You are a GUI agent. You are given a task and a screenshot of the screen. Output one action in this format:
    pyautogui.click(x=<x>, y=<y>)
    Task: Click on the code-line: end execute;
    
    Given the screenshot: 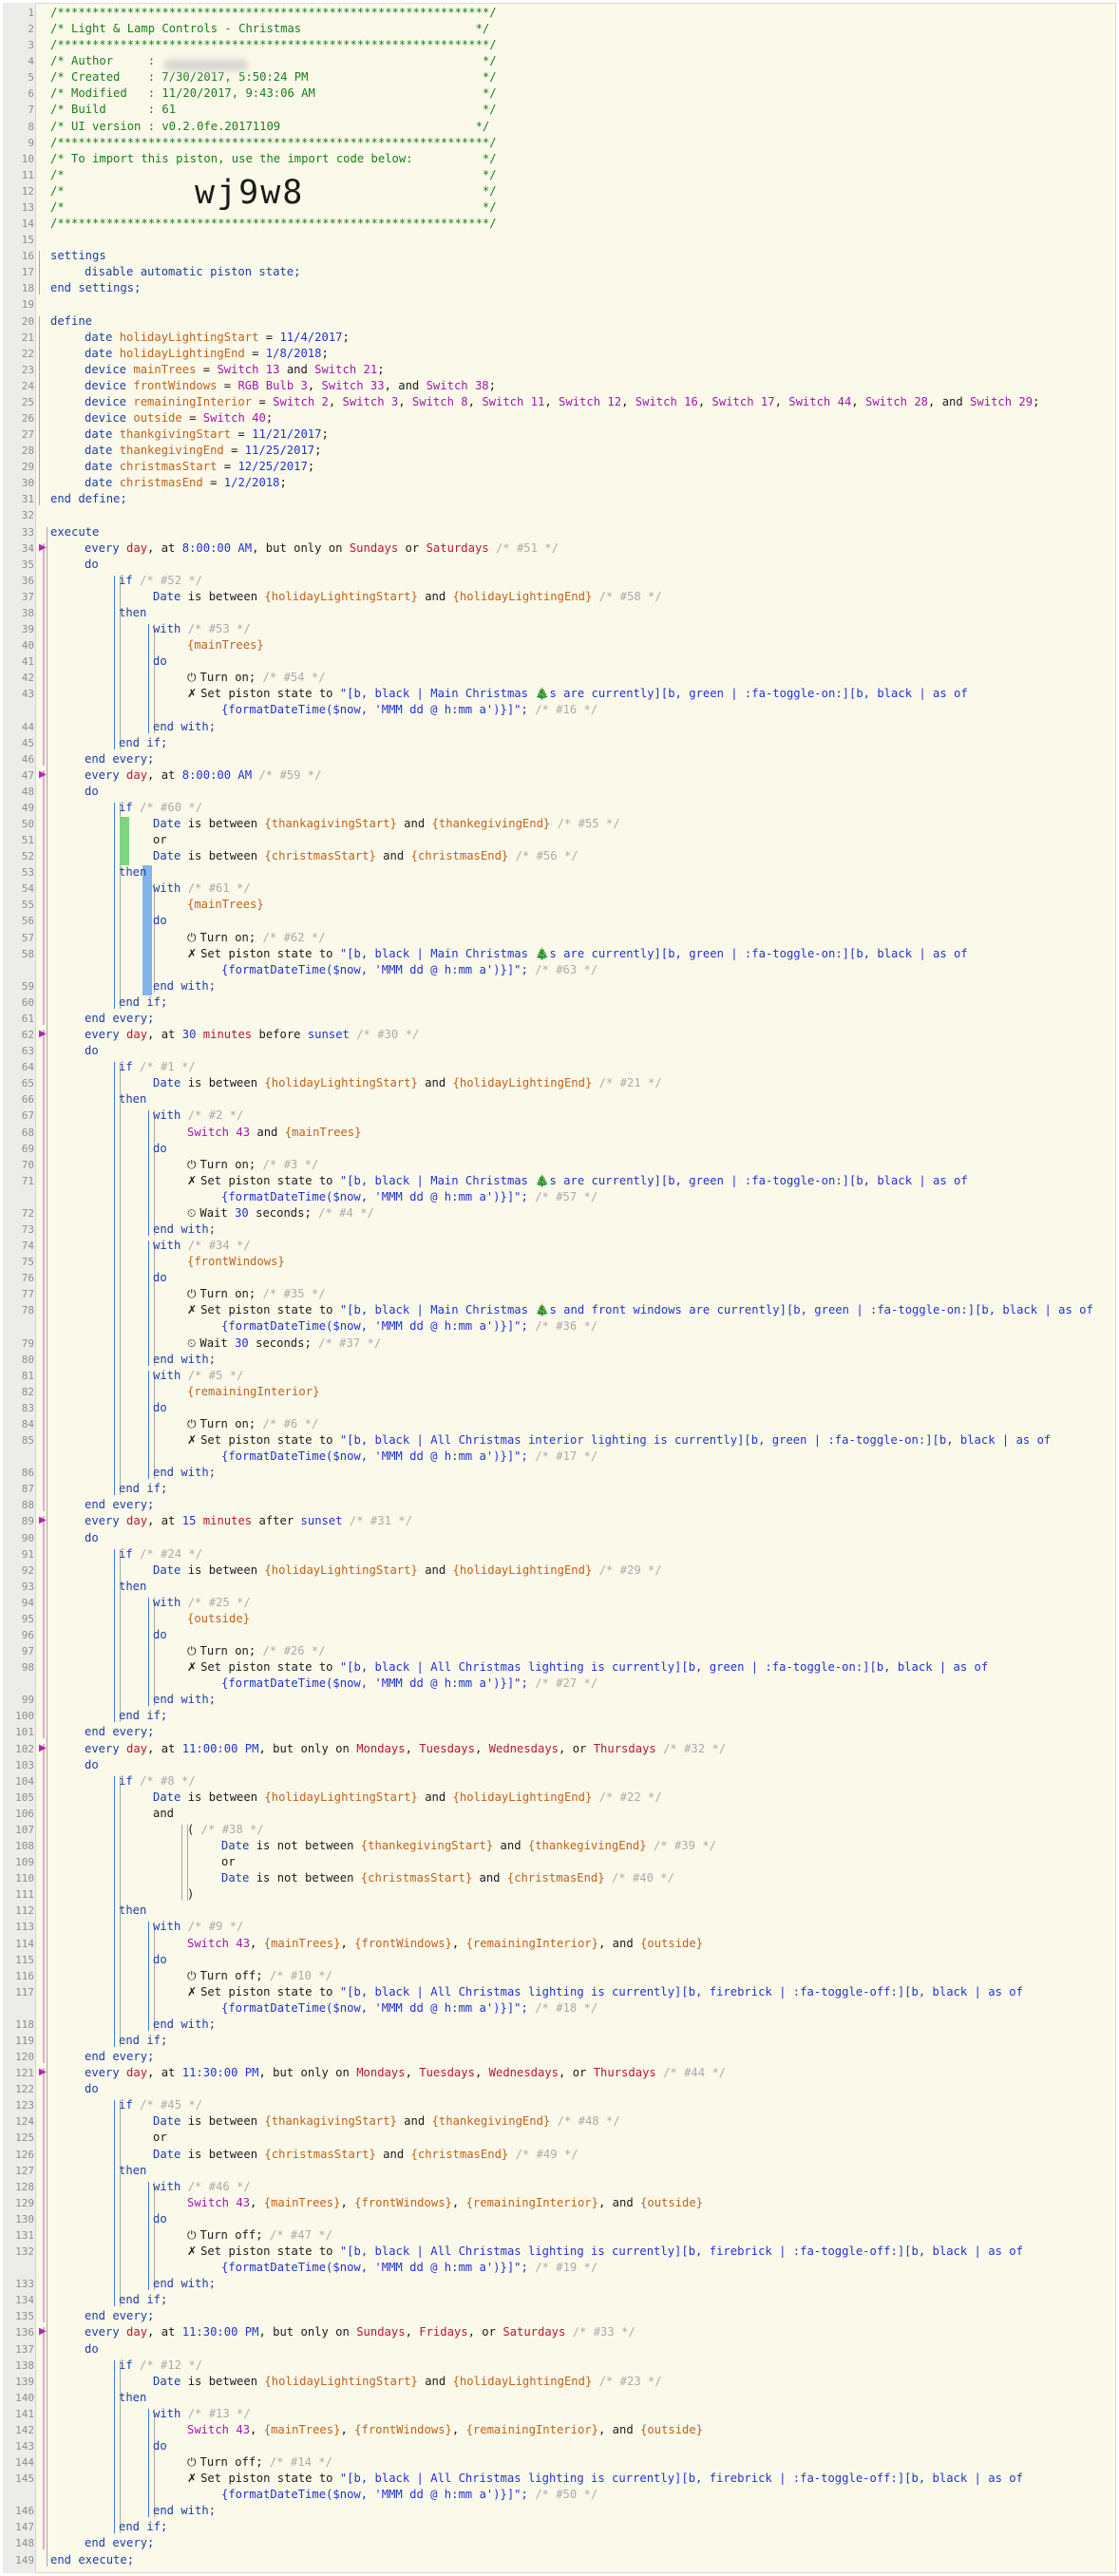 What is the action you would take?
    pyautogui.click(x=92, y=2560)
    